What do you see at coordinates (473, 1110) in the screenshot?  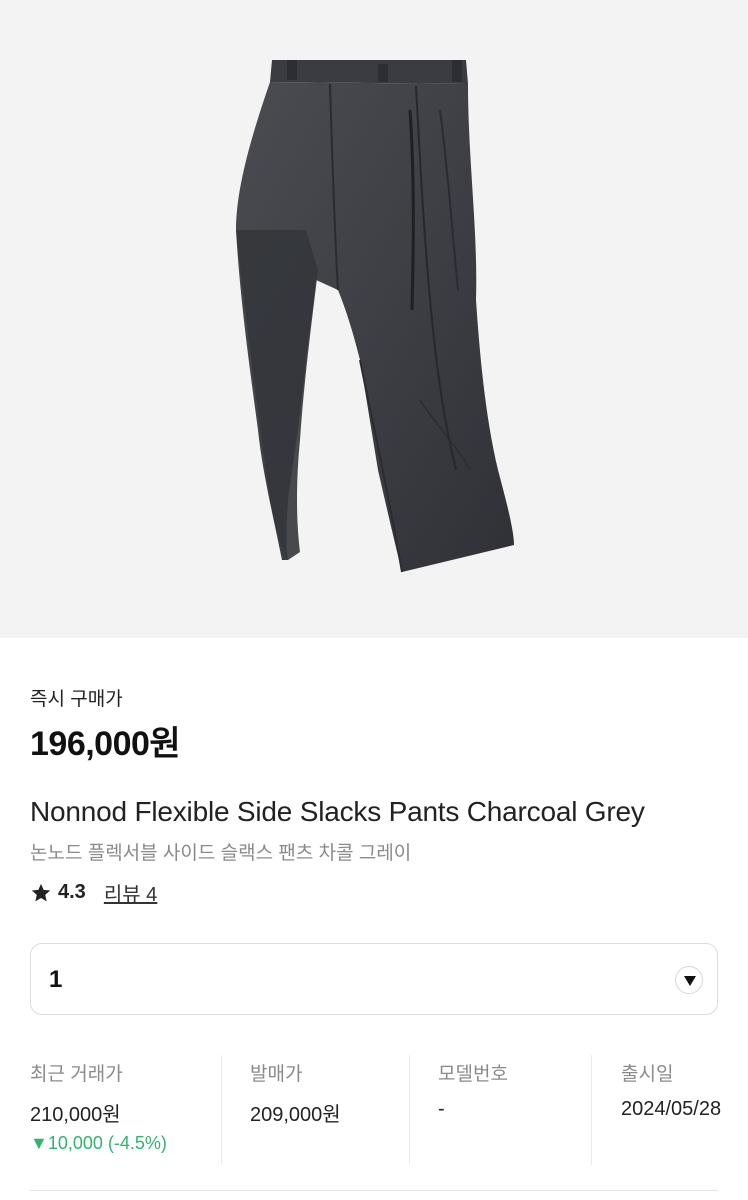 I see `stat-model-number: 모델번호 -` at bounding box center [473, 1110].